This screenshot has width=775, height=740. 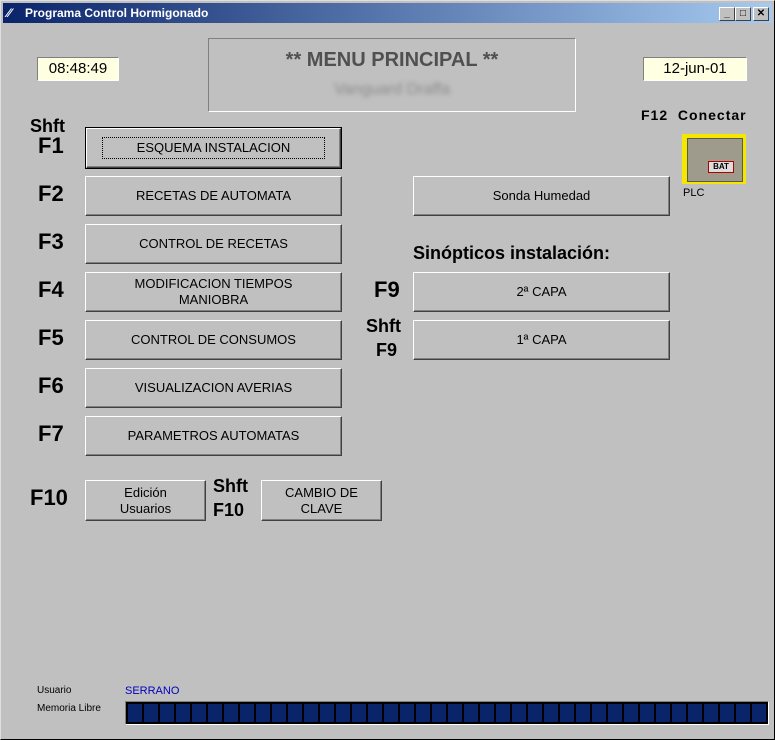 What do you see at coordinates (321, 492) in the screenshot?
I see `cambio-clave-line1: CAMBIO DE` at bounding box center [321, 492].